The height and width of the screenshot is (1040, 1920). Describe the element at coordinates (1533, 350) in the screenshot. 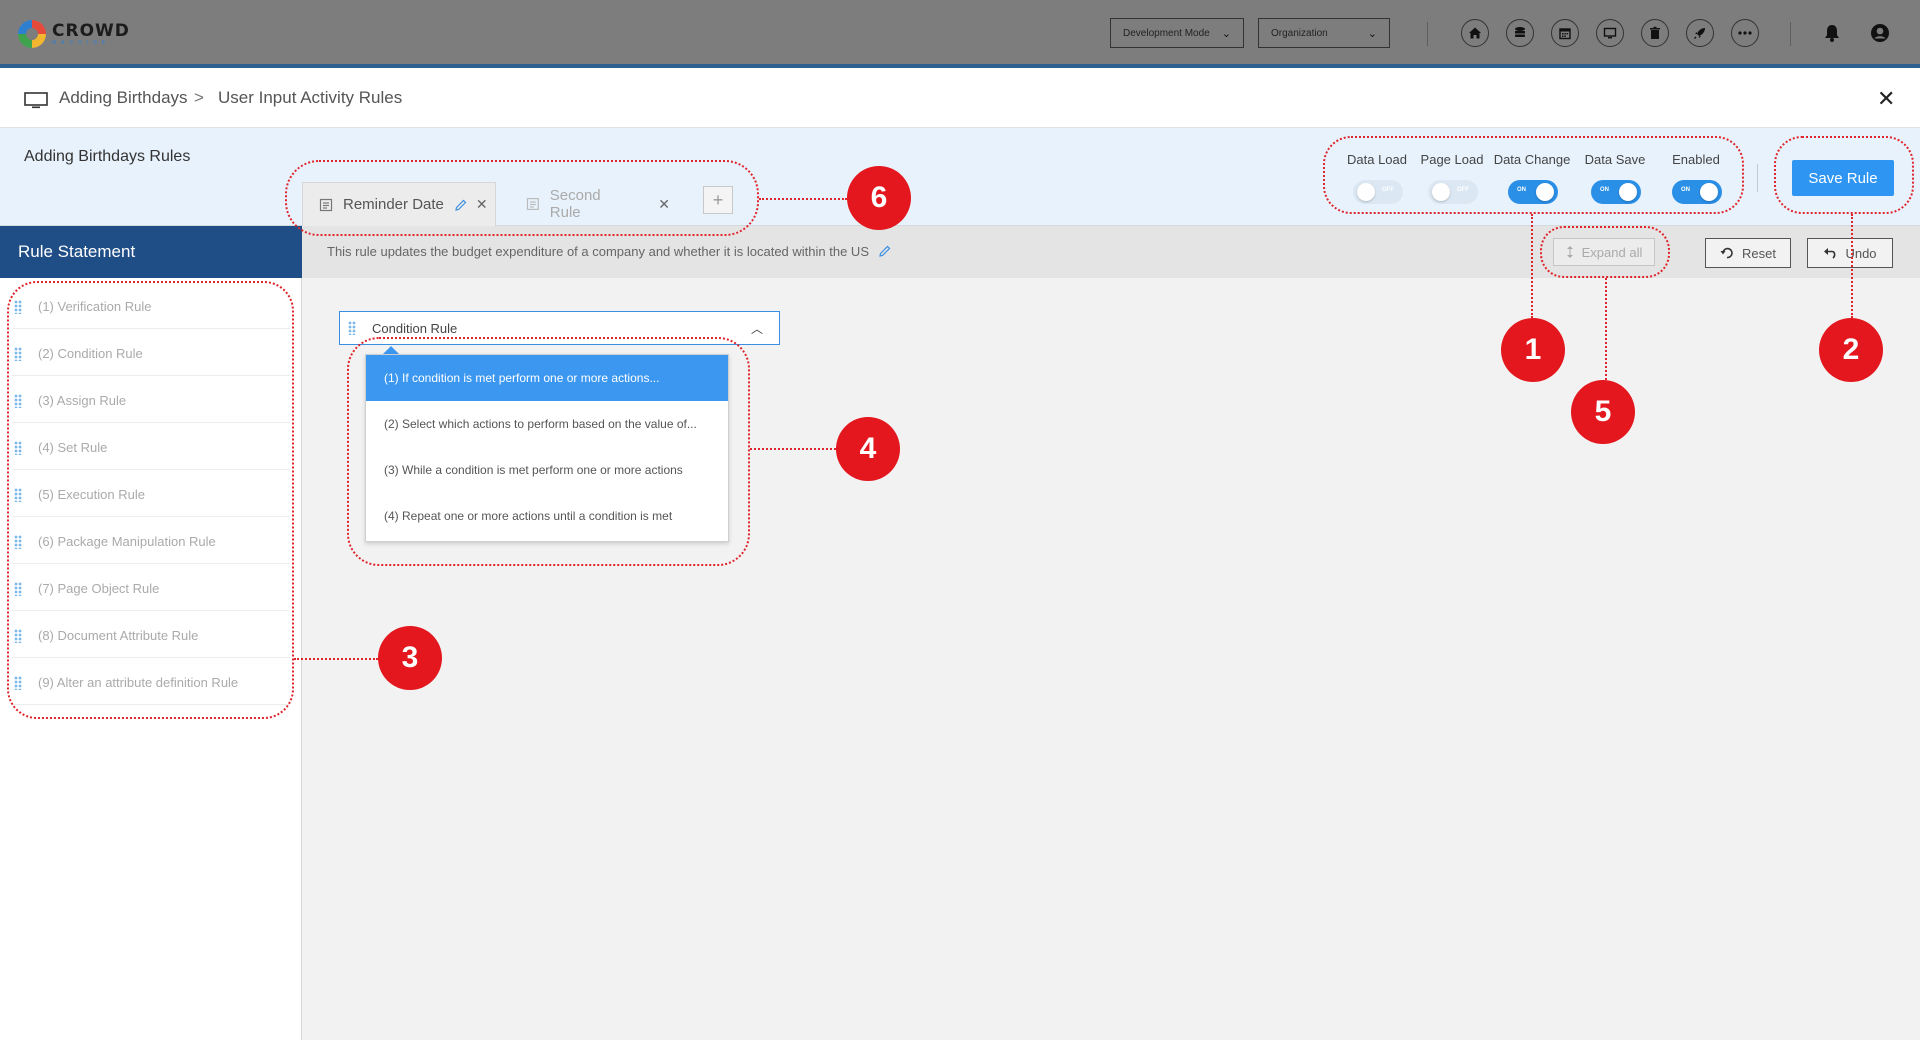

I see `annotation-marker-1: 1` at that location.